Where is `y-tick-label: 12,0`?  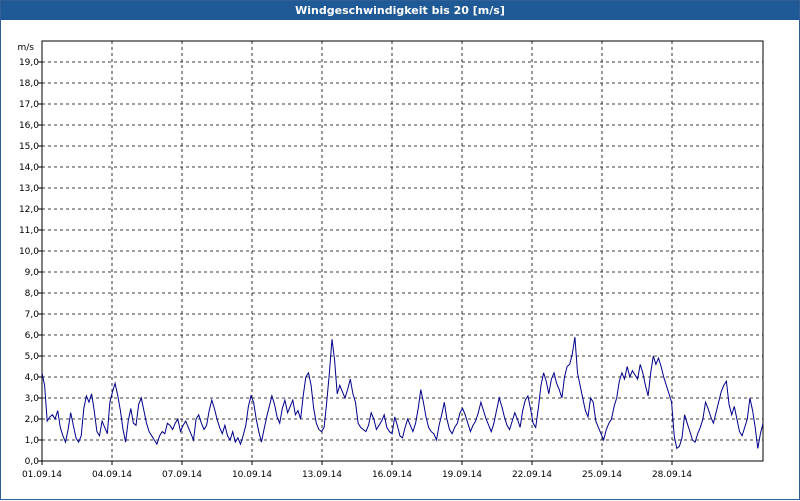
y-tick-label: 12,0 is located at coordinates (29, 210).